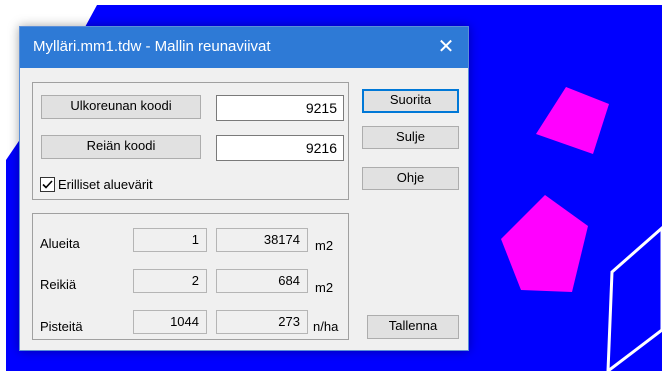 This screenshot has height=371, width=662. Describe the element at coordinates (105, 184) in the screenshot. I see `separate-colors-label: Erilliset aluevärit` at that location.